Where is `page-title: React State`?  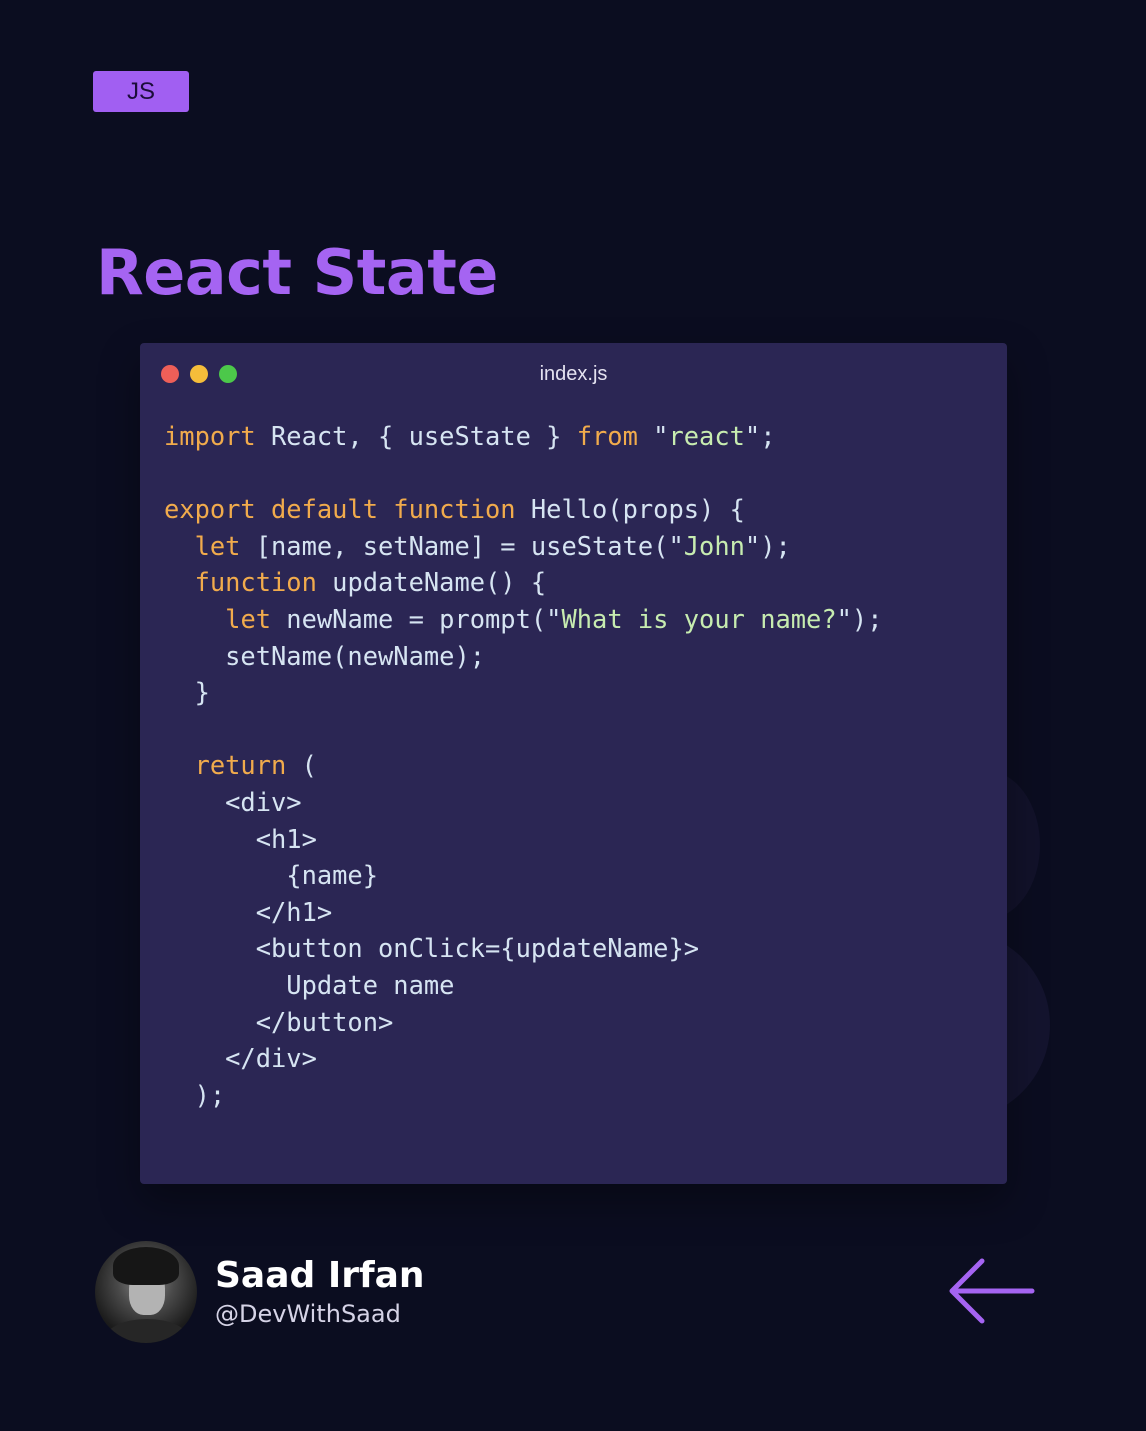 page-title: React State is located at coordinates (297, 272).